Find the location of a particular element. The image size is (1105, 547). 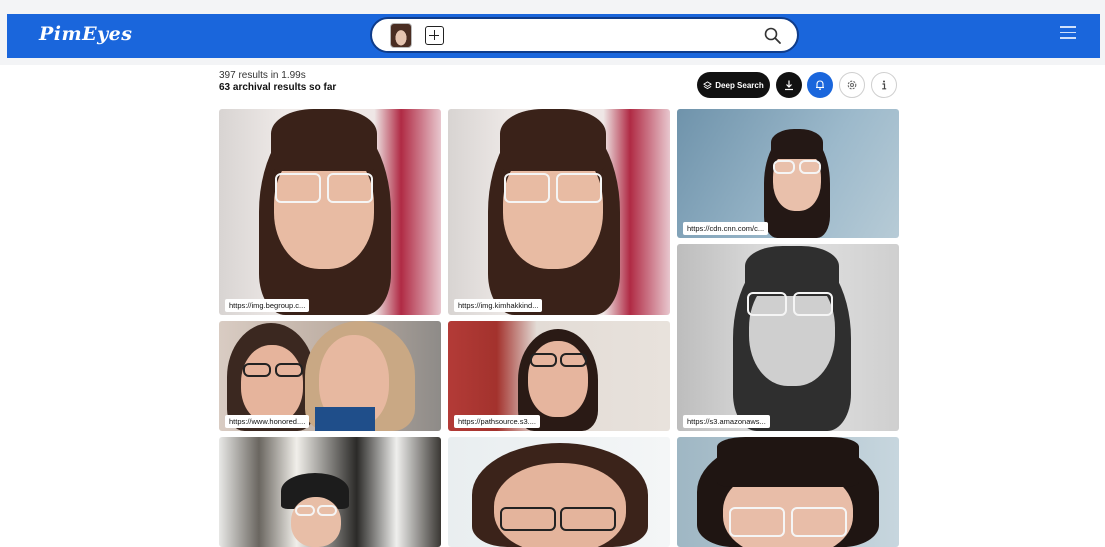

download-button is located at coordinates (789, 85).